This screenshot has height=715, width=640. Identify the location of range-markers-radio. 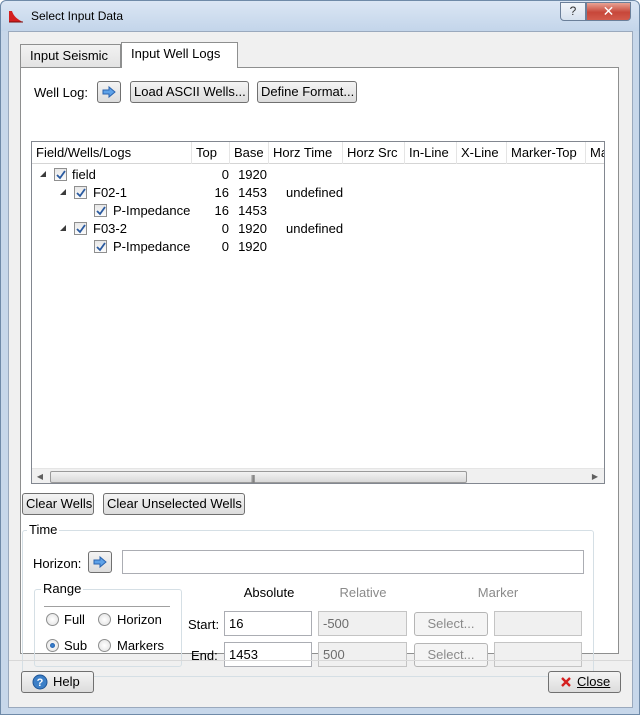
(104, 645).